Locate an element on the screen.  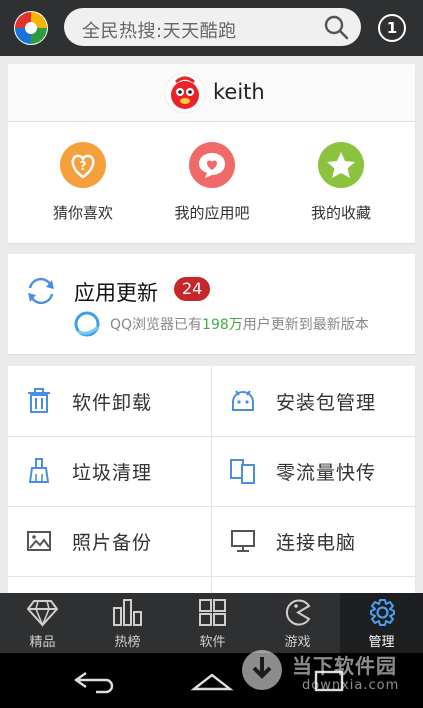
question-heart-icon: ? is located at coordinates (83, 165).